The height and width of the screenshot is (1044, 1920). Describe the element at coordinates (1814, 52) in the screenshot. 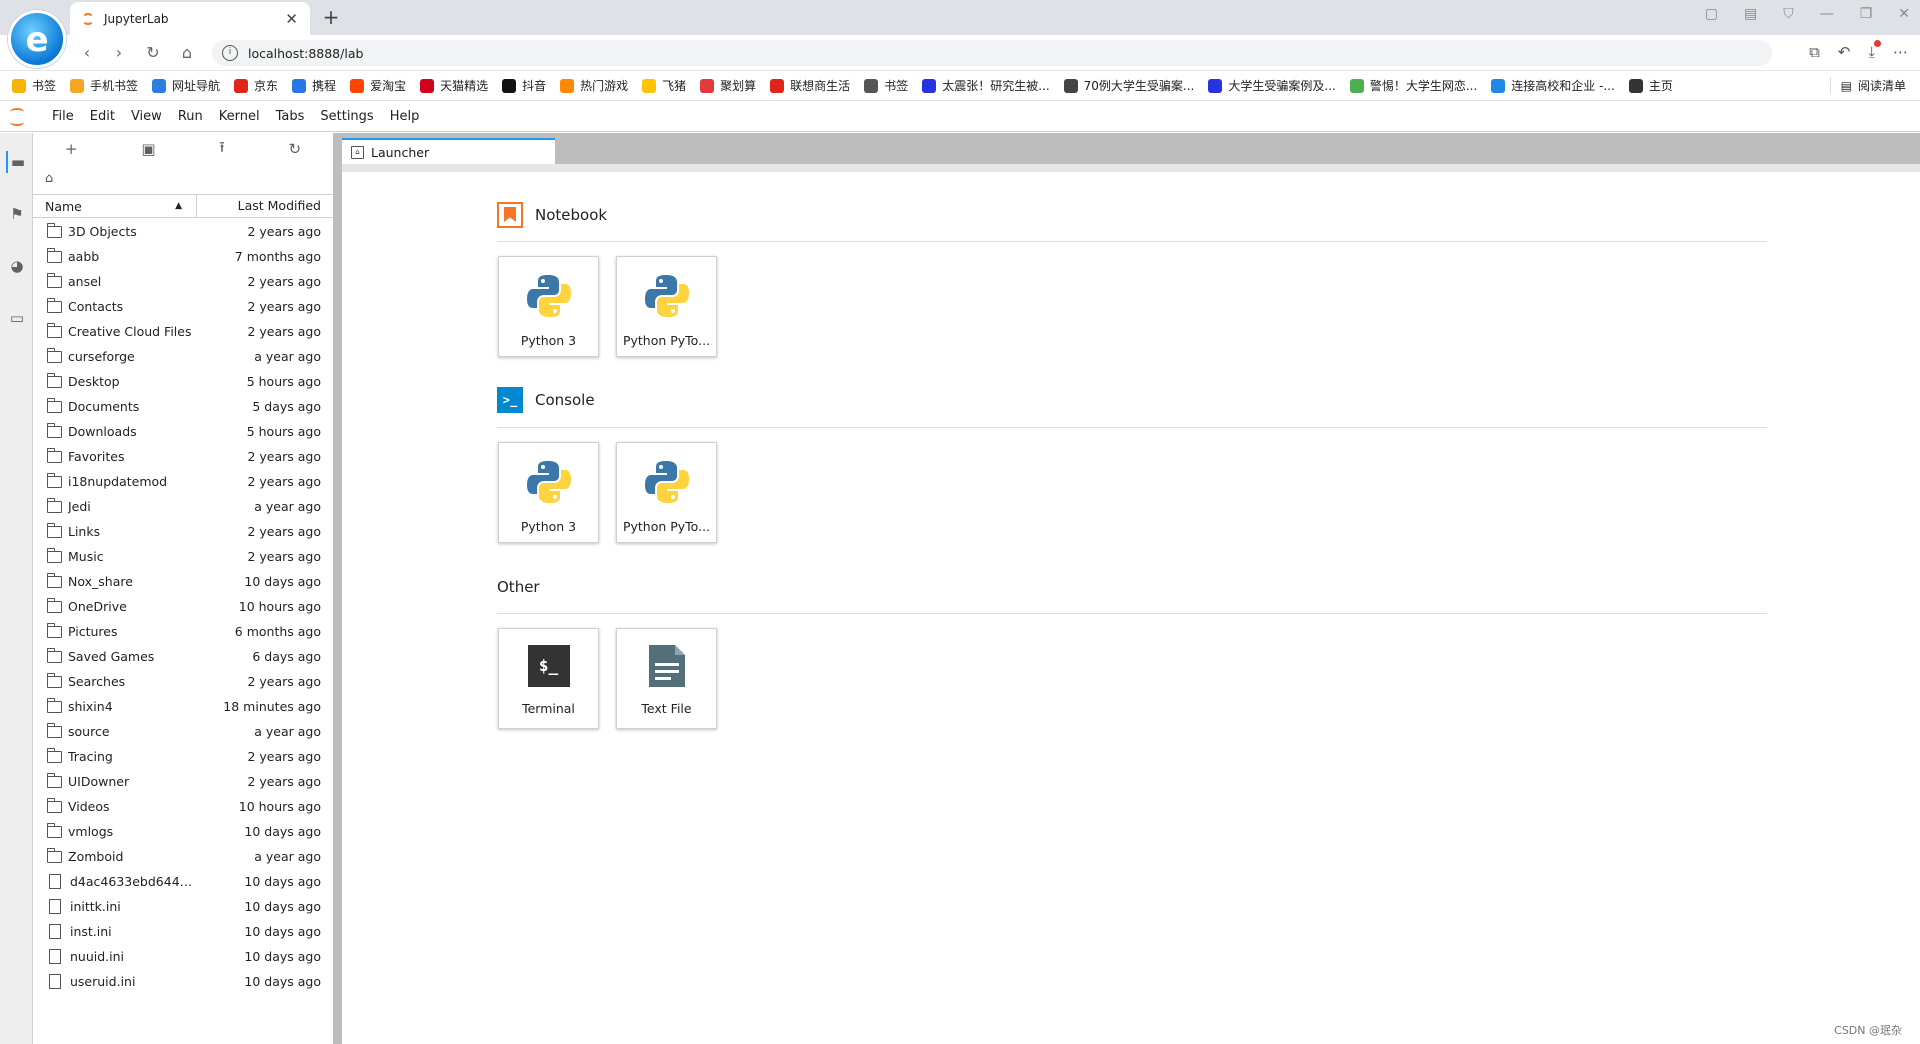

I see `extensions-icon: ⧉` at that location.